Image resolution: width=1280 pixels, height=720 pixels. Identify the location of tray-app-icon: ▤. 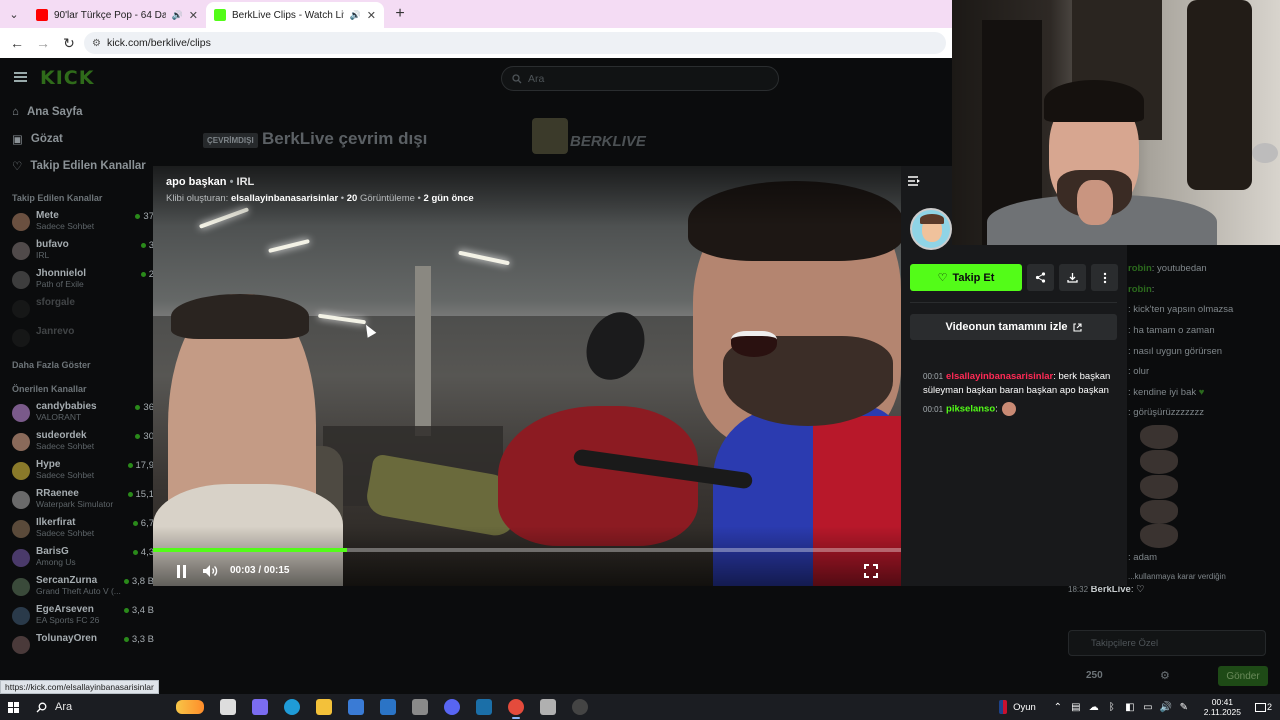
(1076, 707).